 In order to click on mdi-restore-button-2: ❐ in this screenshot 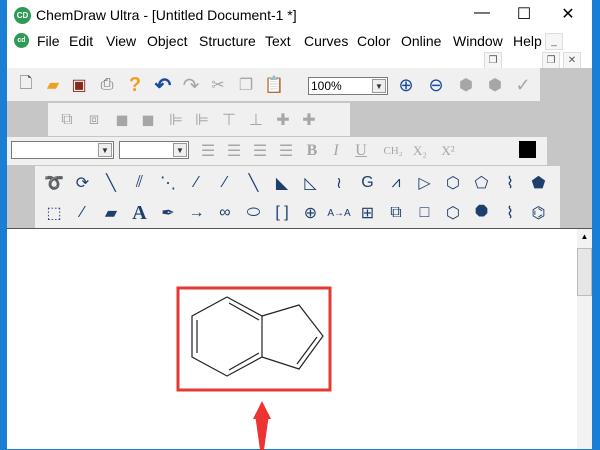, I will do `click(551, 60)`.